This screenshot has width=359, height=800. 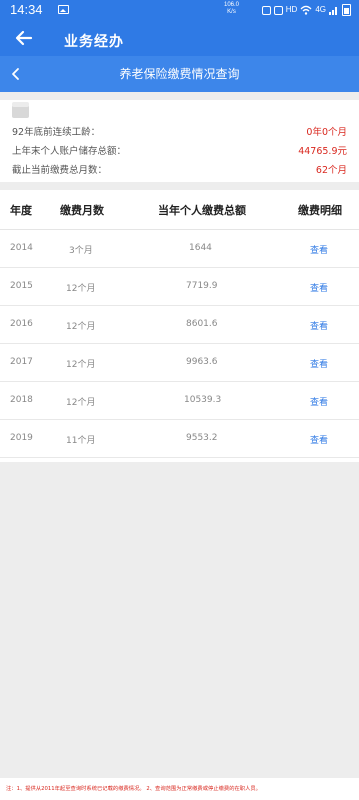 What do you see at coordinates (24, 38) in the screenshot?
I see `back-arrow-icon` at bounding box center [24, 38].